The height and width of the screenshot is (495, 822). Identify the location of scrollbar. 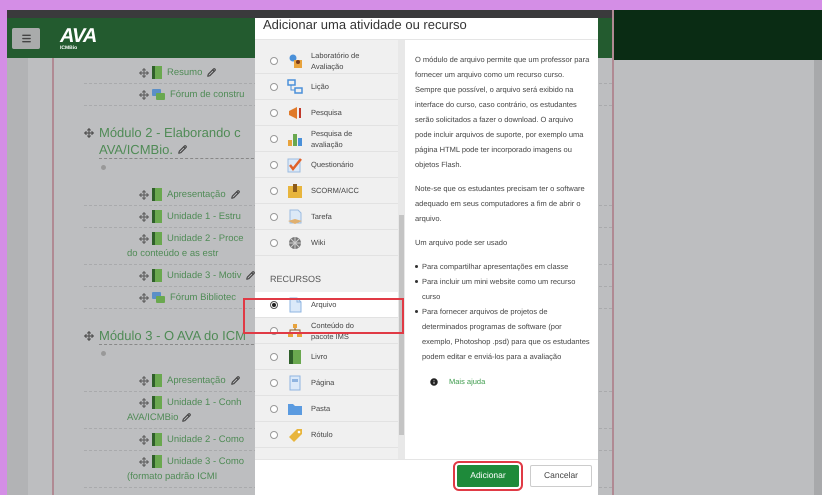
(401, 249).